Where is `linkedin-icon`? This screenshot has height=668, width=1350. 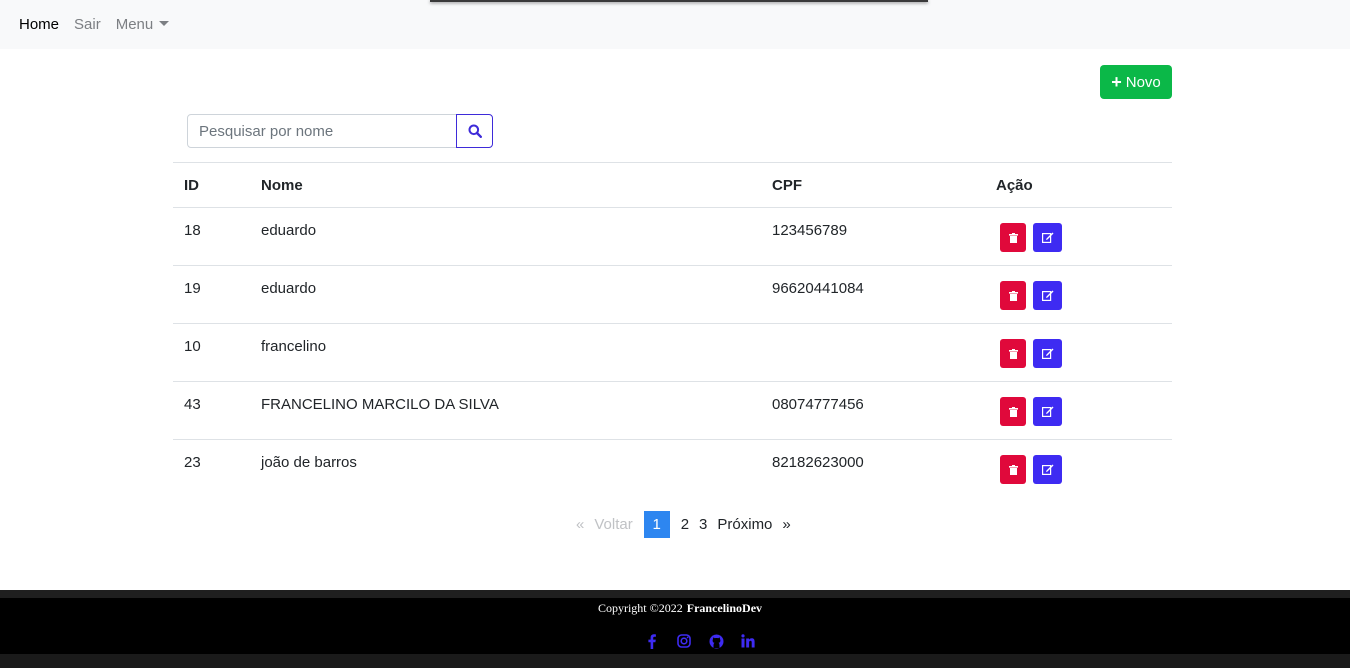
linkedin-icon is located at coordinates (748, 641).